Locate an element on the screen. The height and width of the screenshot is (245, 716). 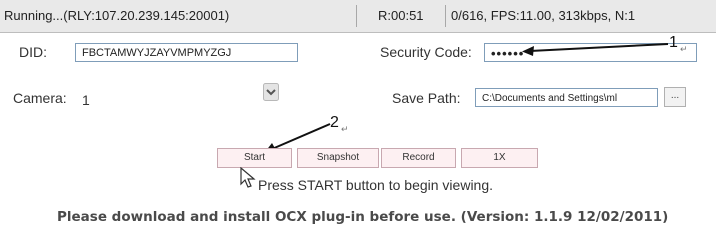
stream-stats: 0/616, FPS:11.00, 313kbps, N:1 is located at coordinates (543, 15).